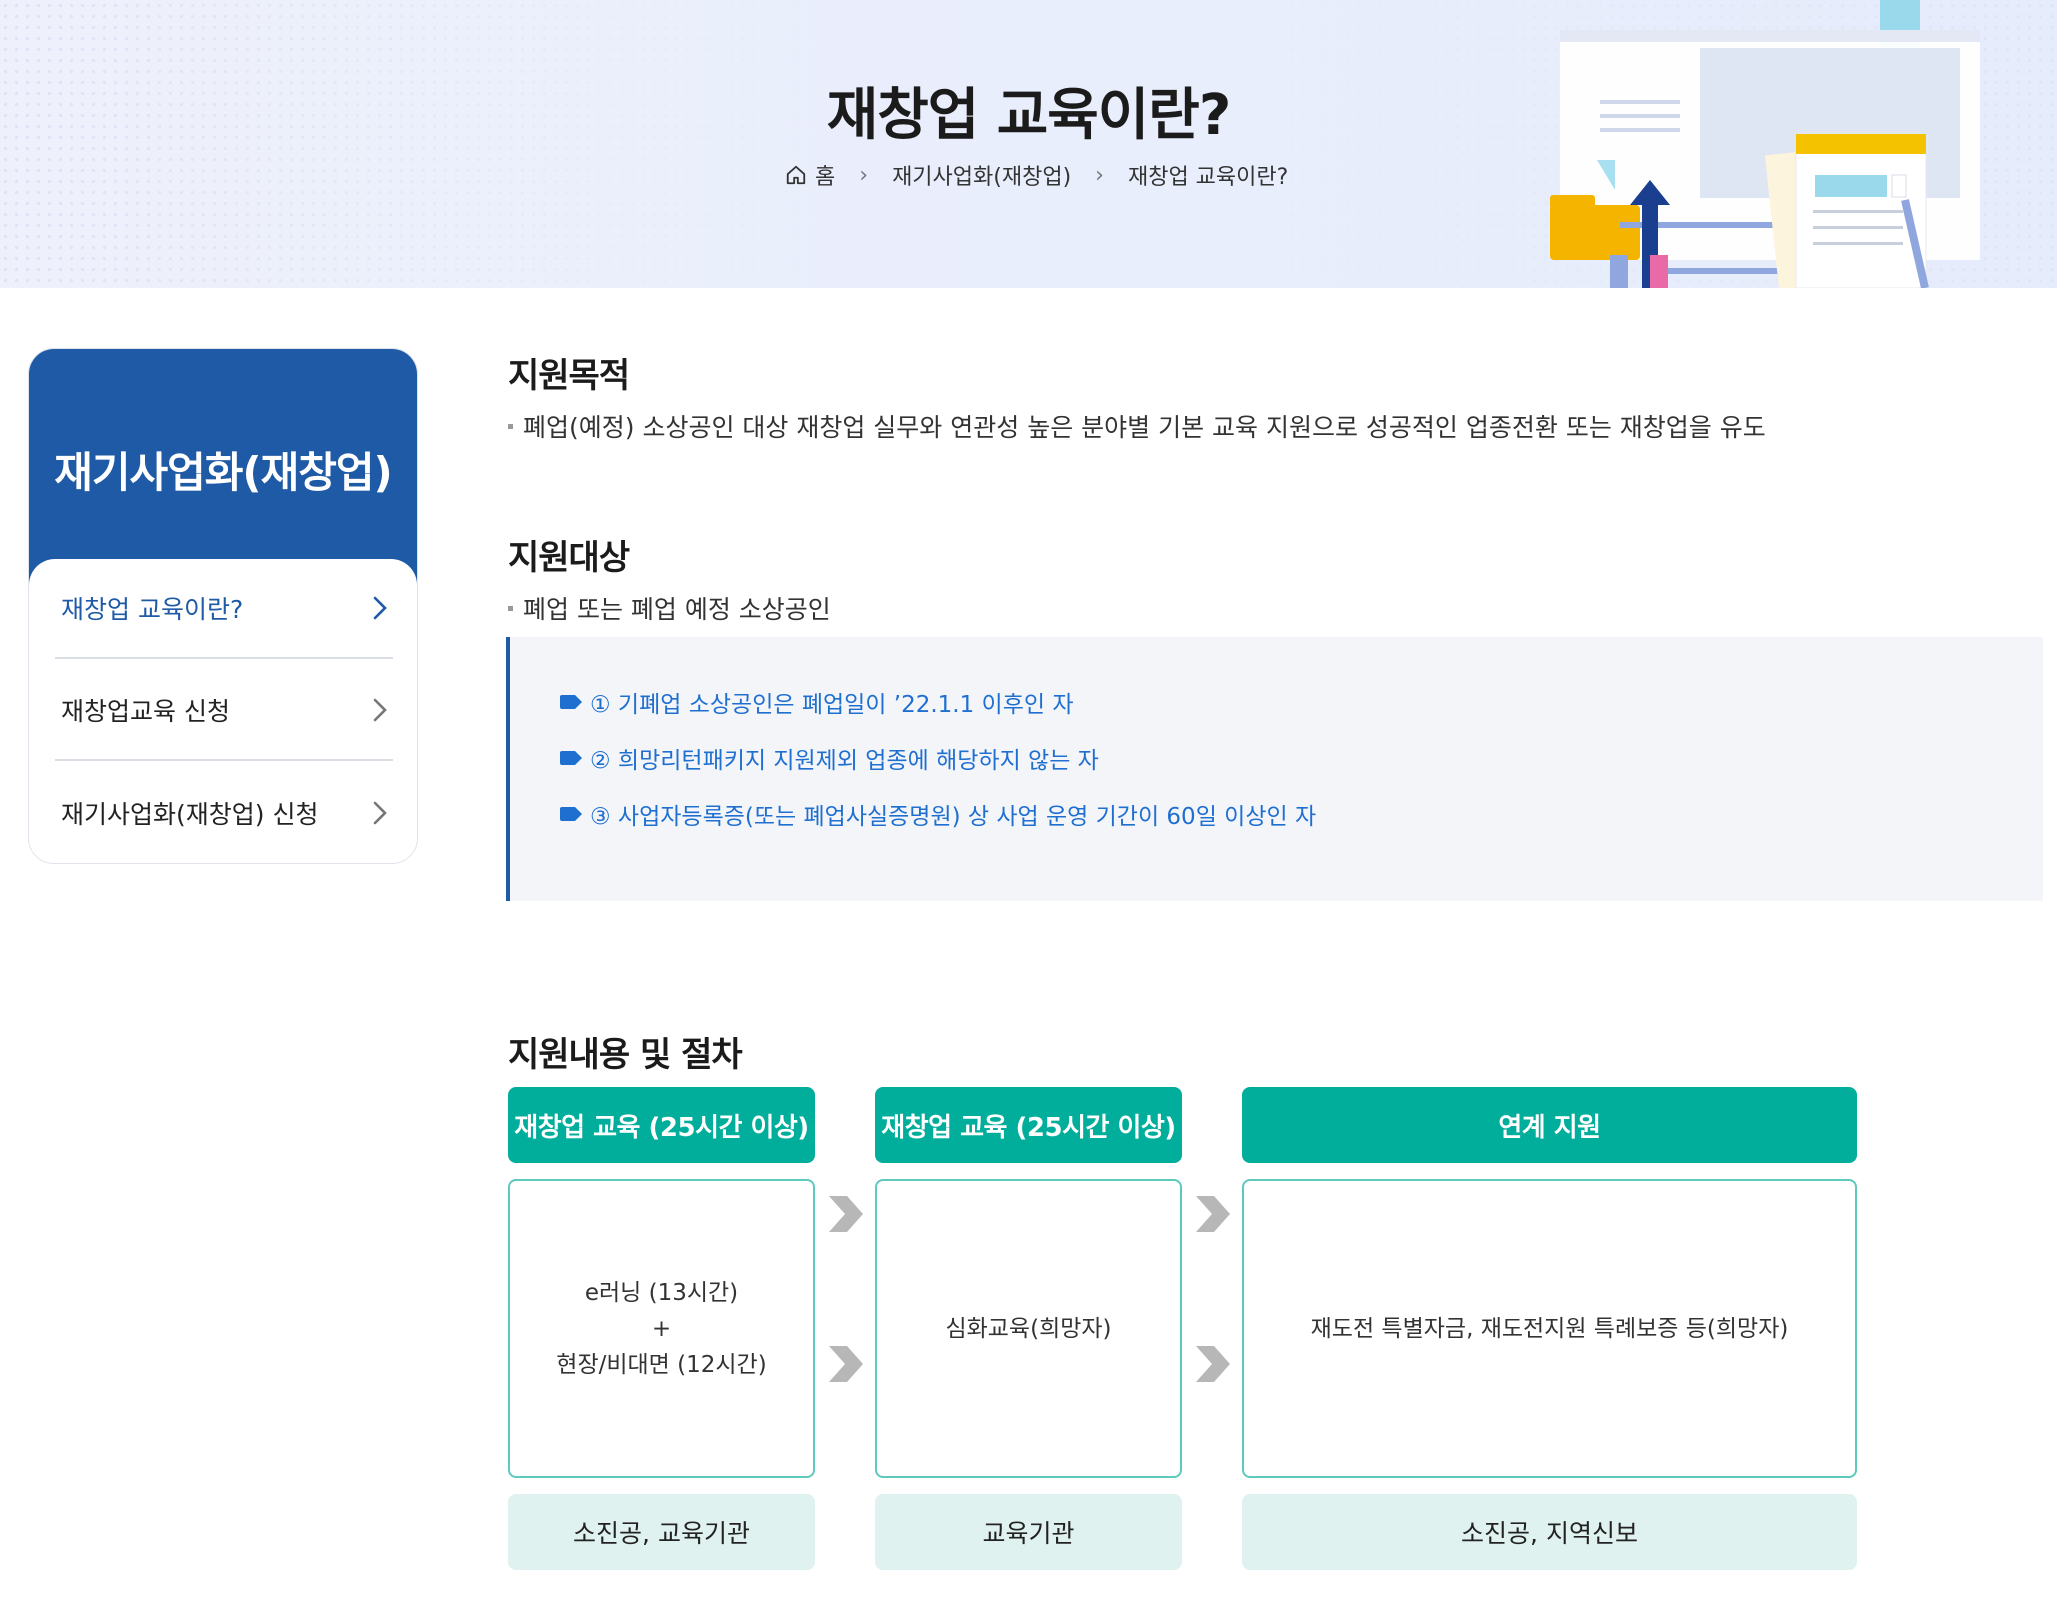  I want to click on process-step-3-org: 소진공, 지역신보, so click(1549, 1532).